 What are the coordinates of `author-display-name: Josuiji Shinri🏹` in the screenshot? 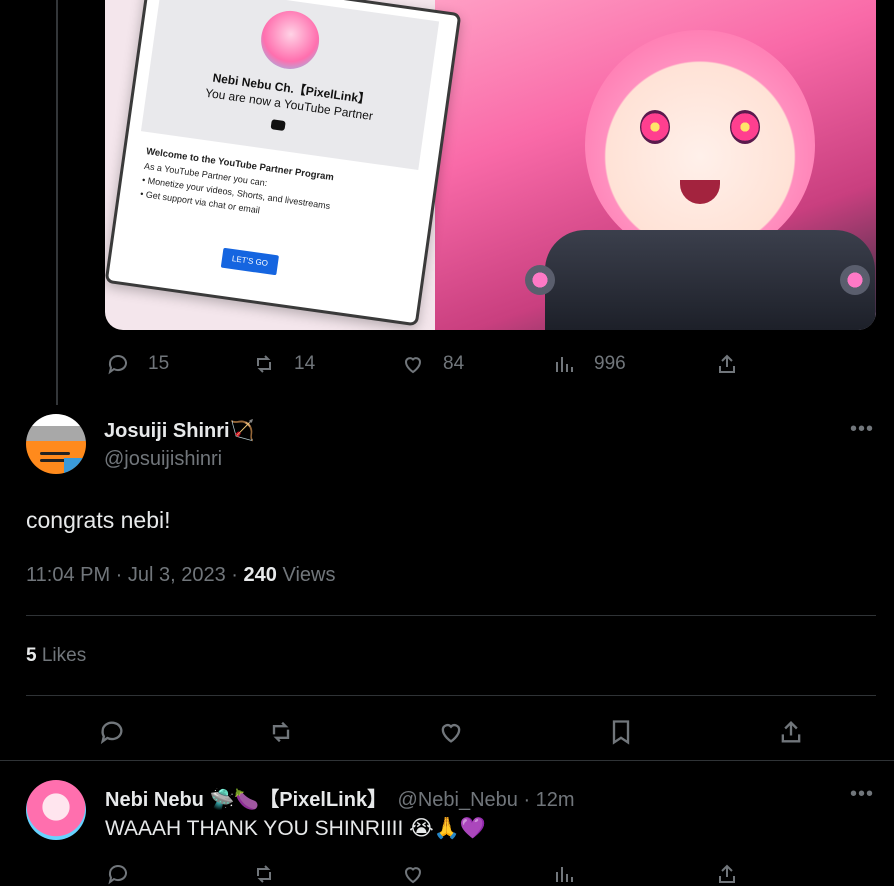 It's located at (179, 430).